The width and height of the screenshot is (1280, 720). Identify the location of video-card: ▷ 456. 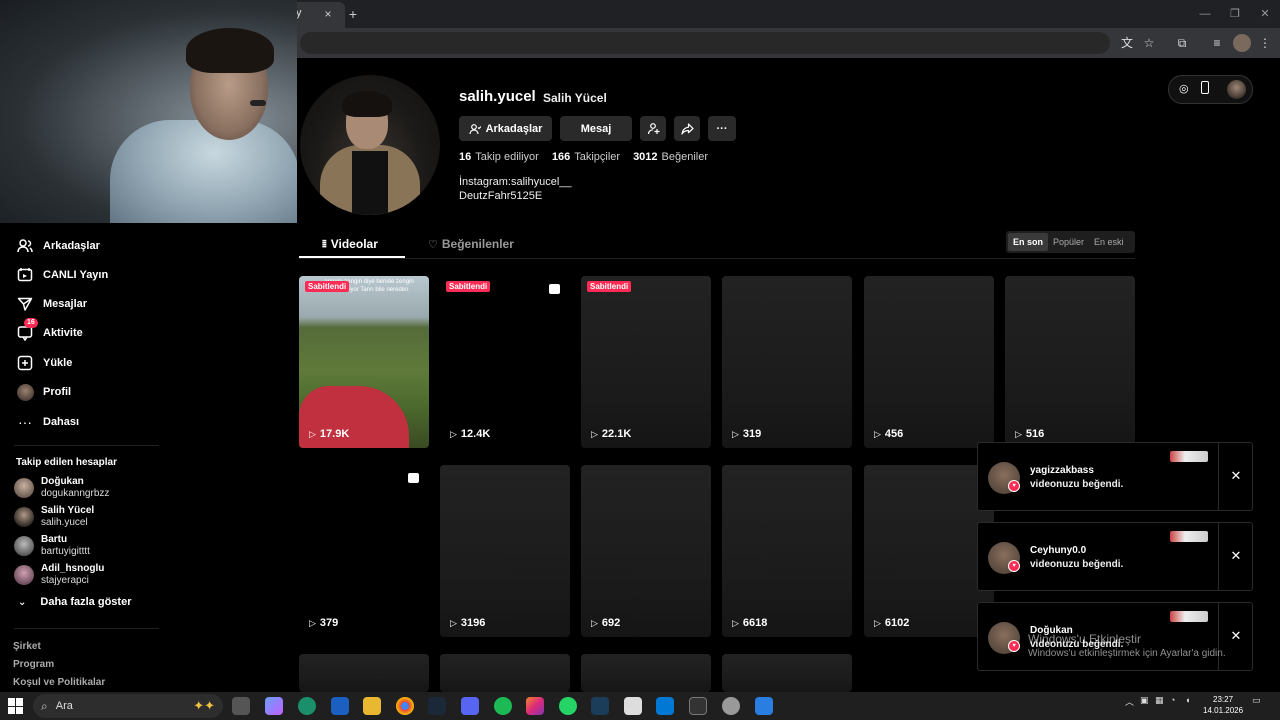
(929, 362).